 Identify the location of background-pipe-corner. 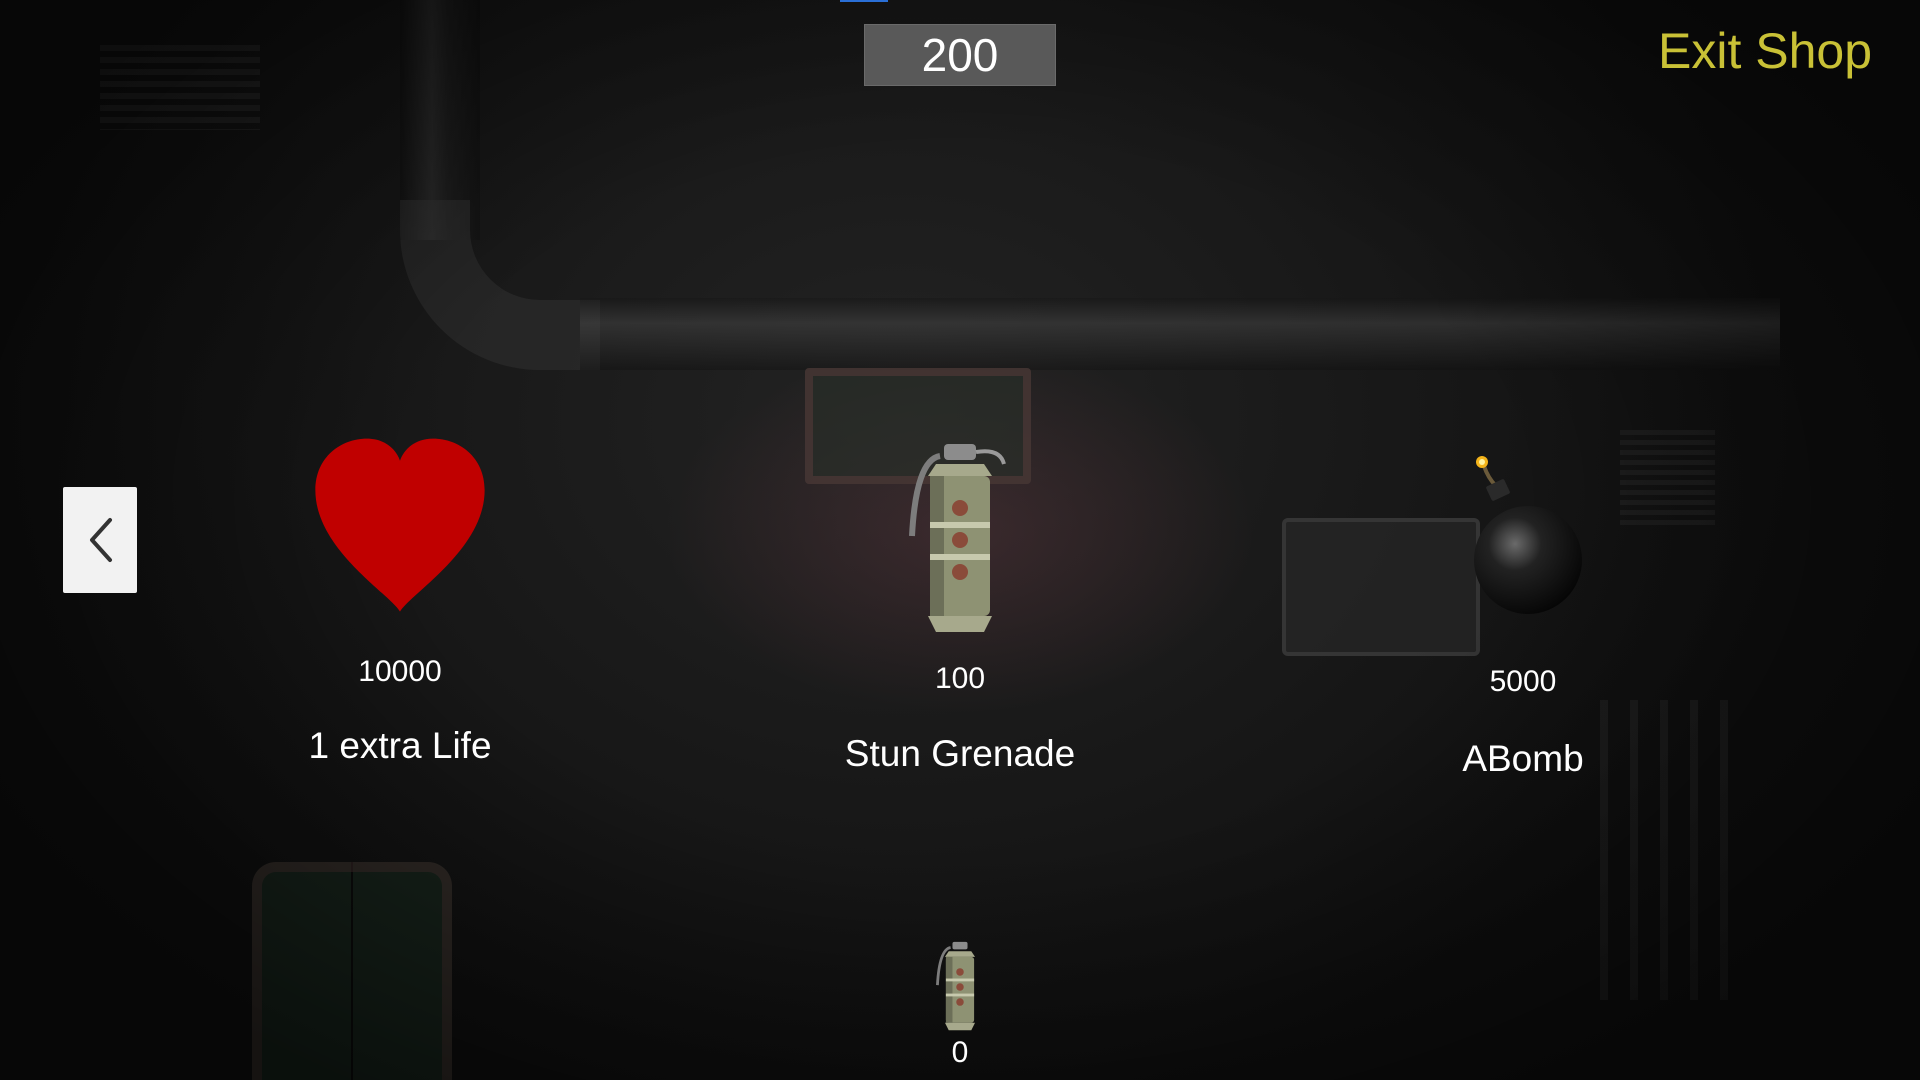
(500, 285).